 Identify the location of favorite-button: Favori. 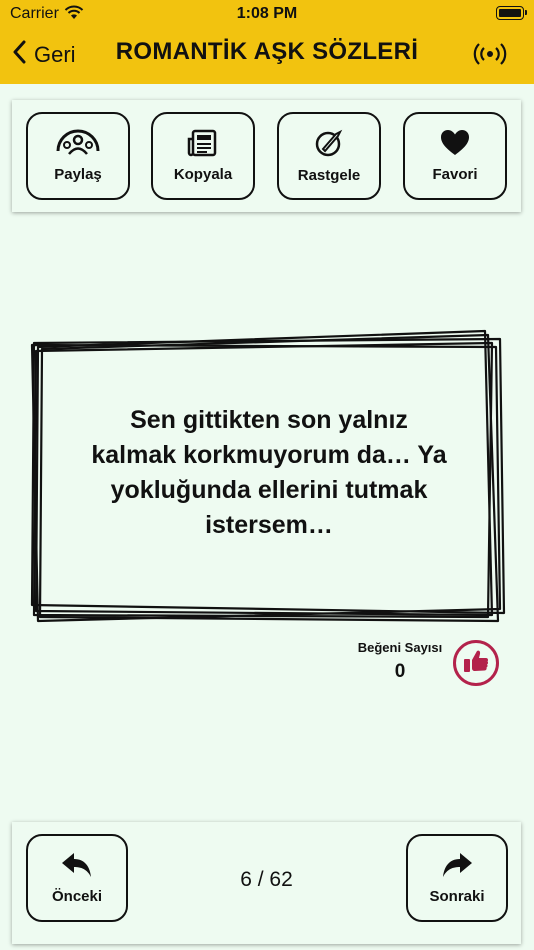
(455, 156).